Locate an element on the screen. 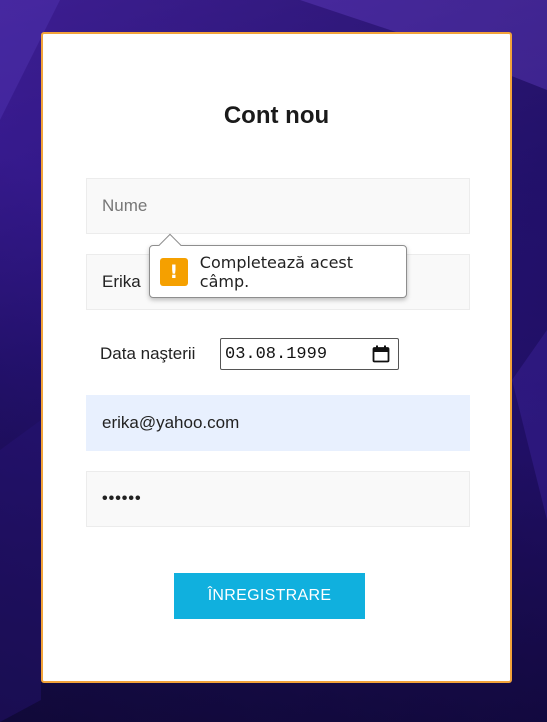 This screenshot has width=547, height=722. register-button: ÎNREGISTRARE is located at coordinates (269, 596).